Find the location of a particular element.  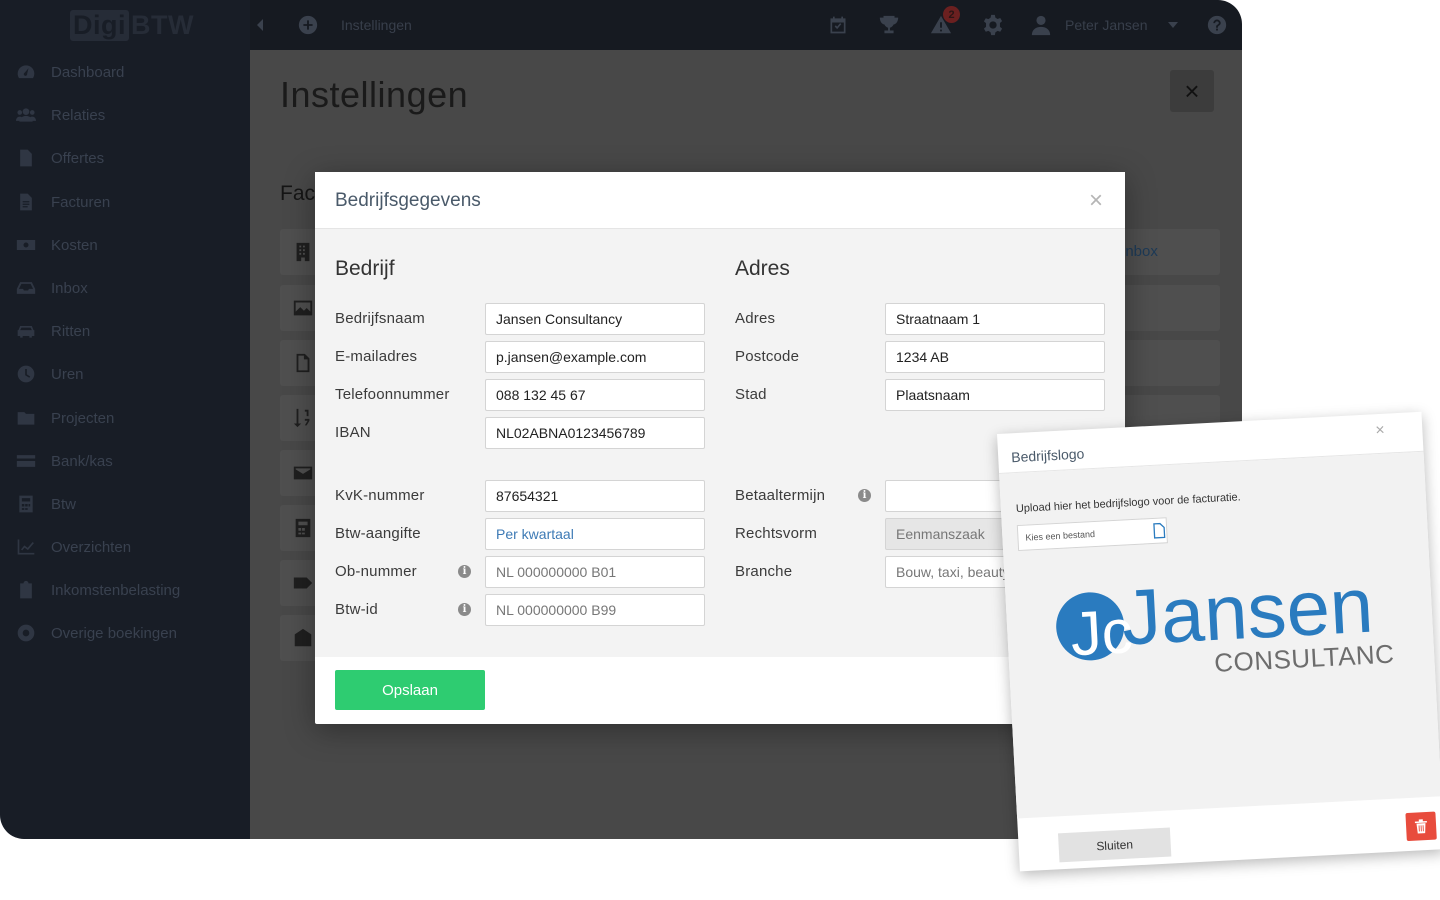

breadcrumb: Instellingen is located at coordinates (376, 25).